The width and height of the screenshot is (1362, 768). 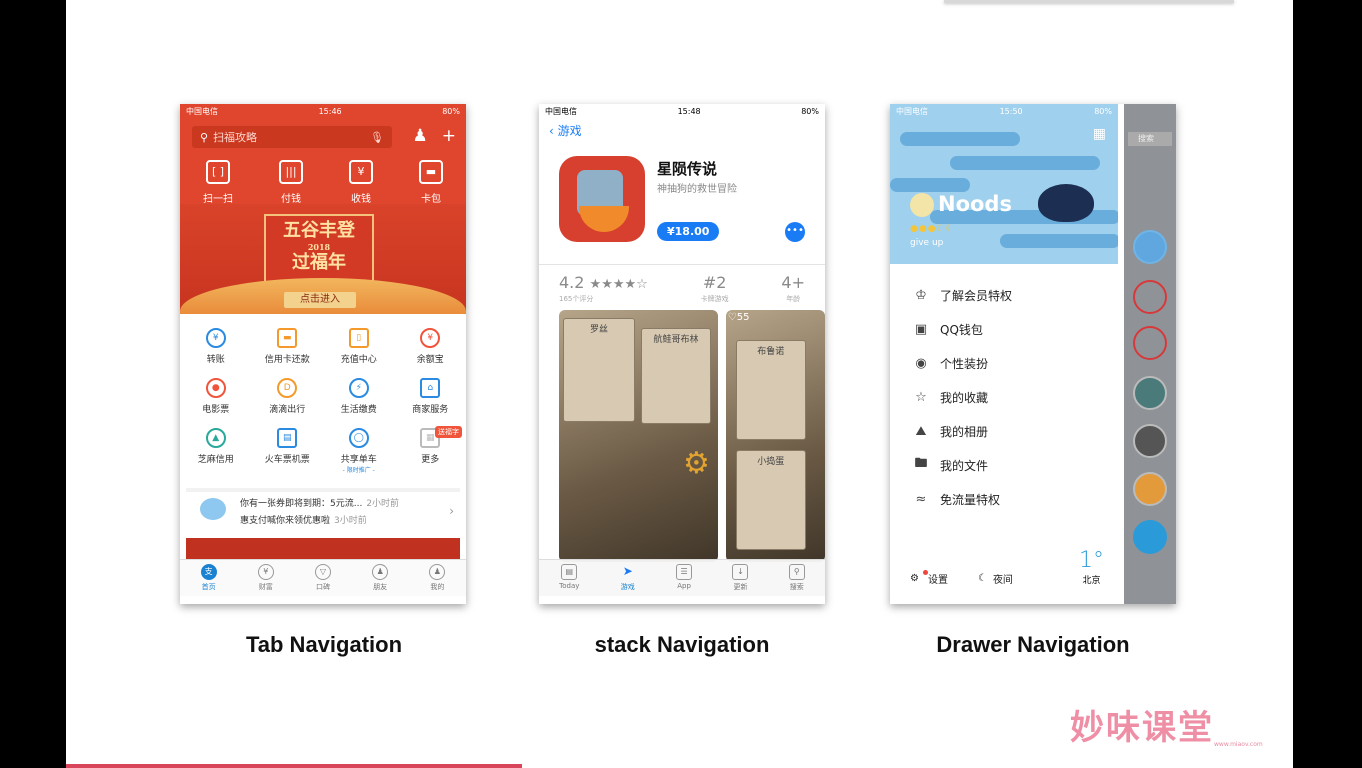 I want to click on banner-enter-button: 点击进入, so click(x=320, y=300).